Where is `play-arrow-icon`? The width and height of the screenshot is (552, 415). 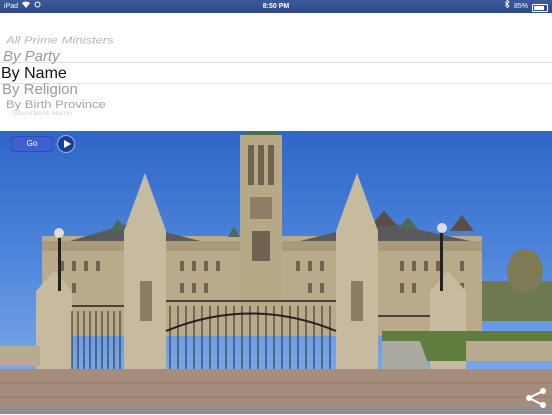 play-arrow-icon is located at coordinates (66, 144).